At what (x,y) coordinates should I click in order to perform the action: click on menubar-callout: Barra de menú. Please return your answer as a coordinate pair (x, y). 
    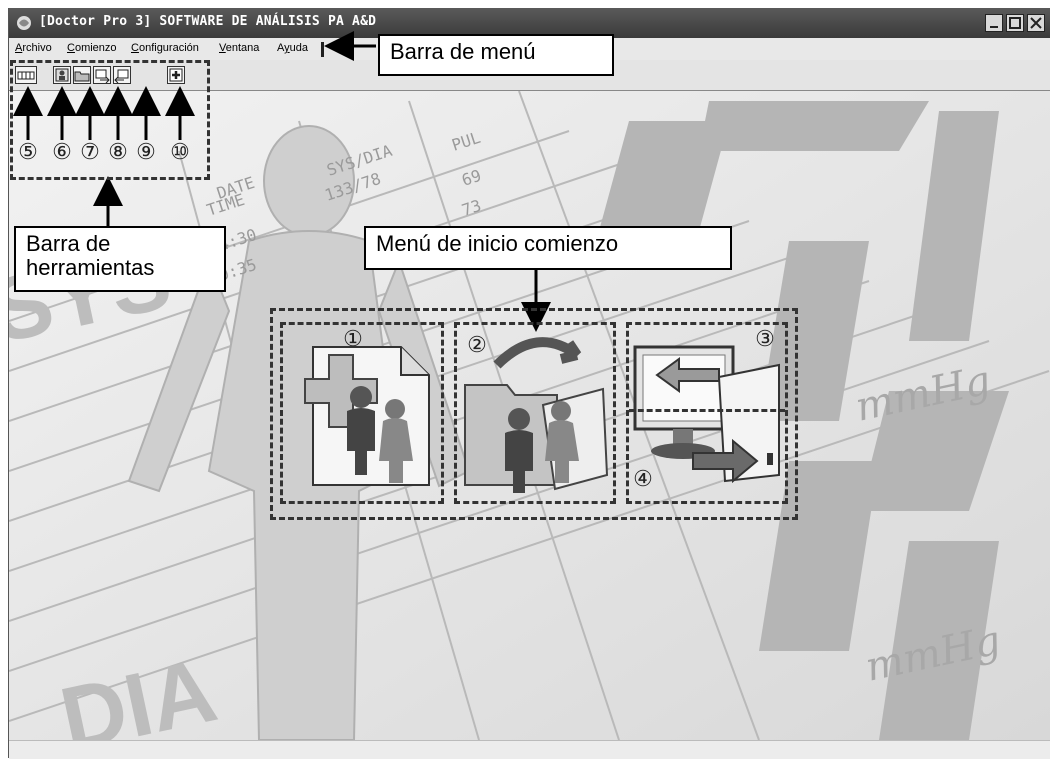
    Looking at the image, I should click on (496, 55).